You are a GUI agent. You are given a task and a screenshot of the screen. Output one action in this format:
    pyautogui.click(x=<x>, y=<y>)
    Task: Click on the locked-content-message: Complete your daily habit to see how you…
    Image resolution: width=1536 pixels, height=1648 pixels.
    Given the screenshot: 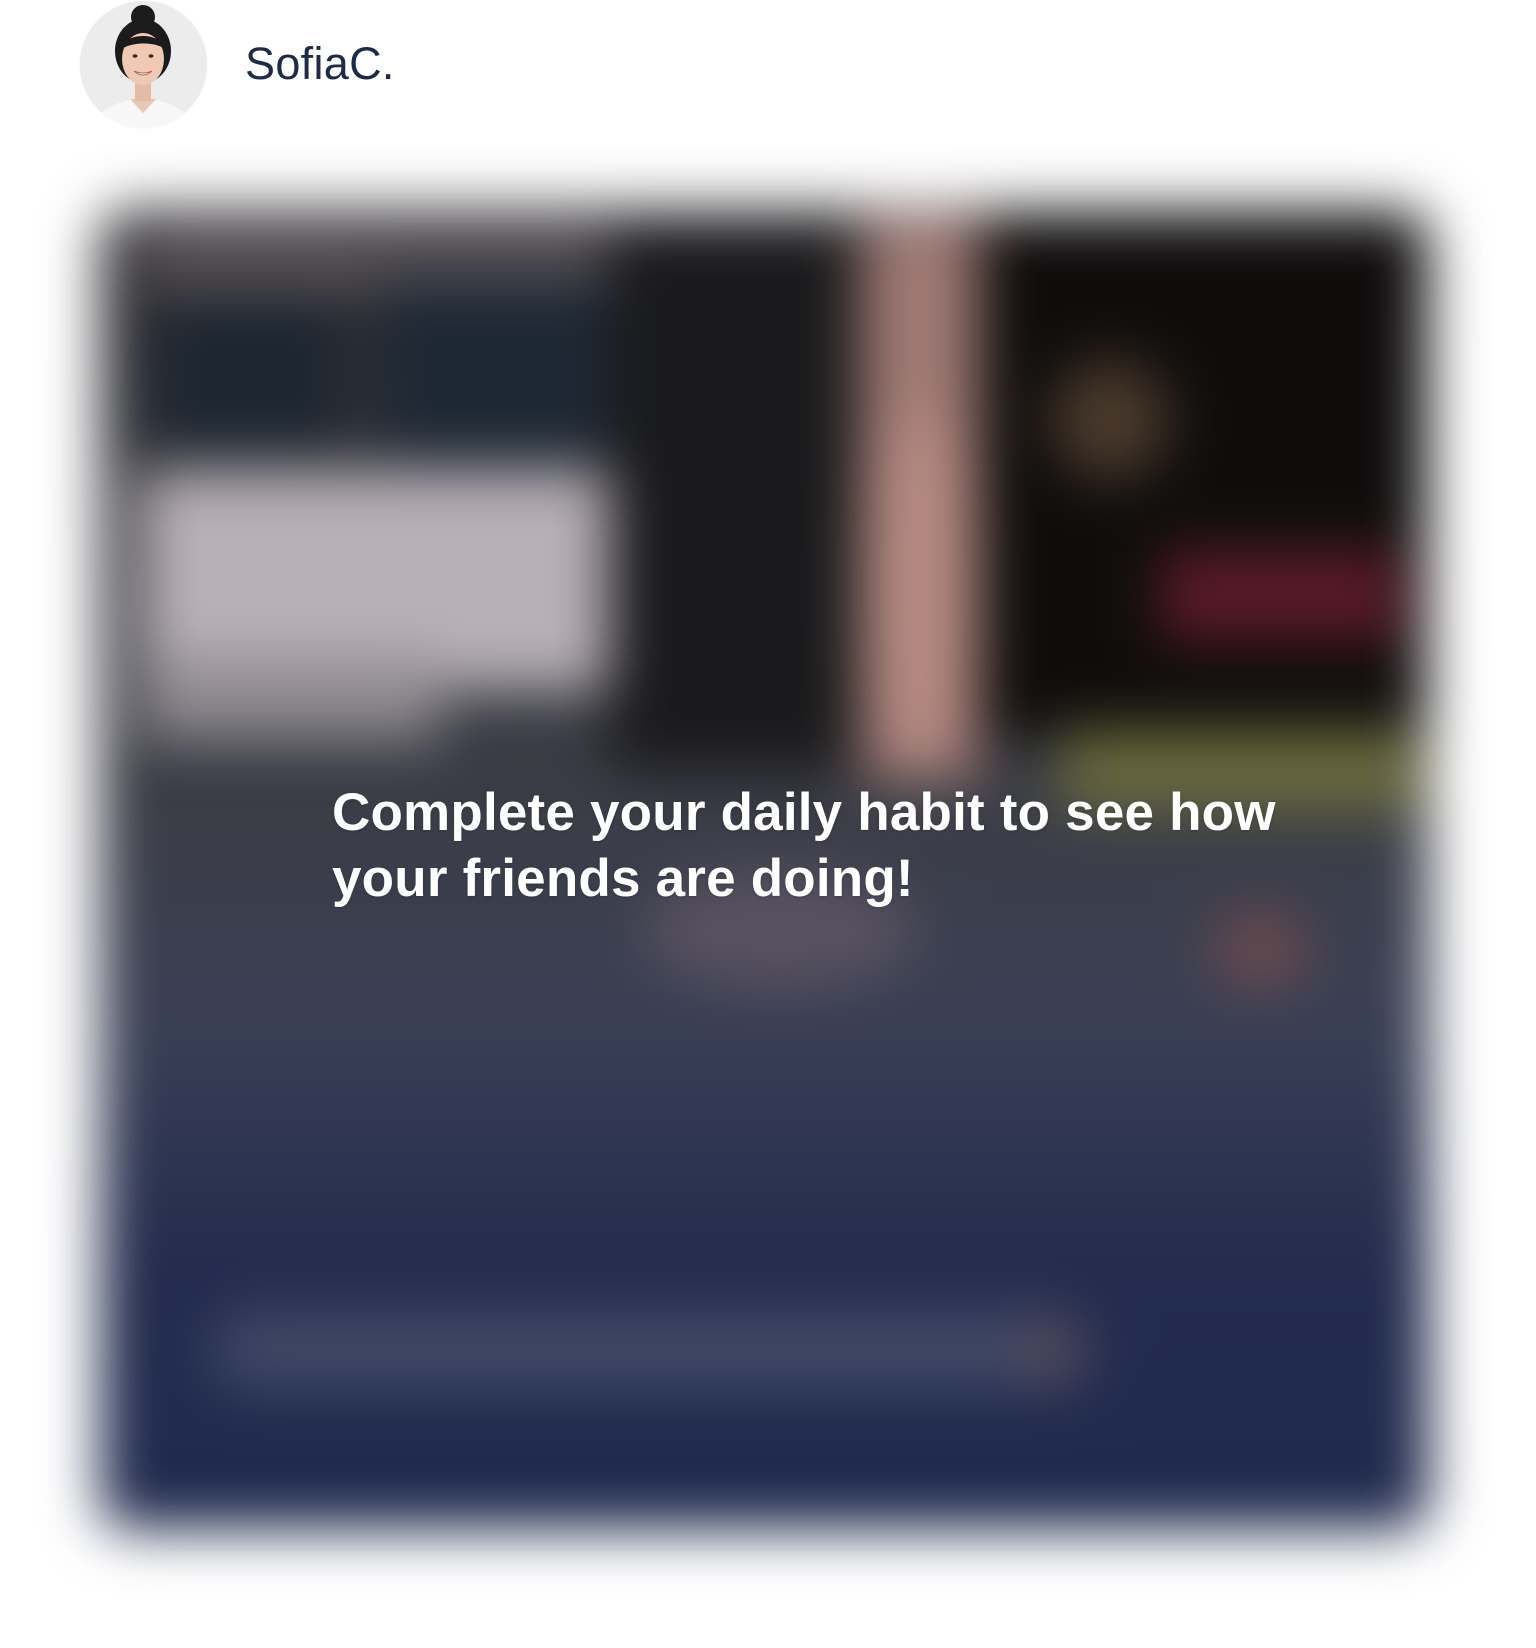 What is the action you would take?
    pyautogui.click(x=804, y=845)
    